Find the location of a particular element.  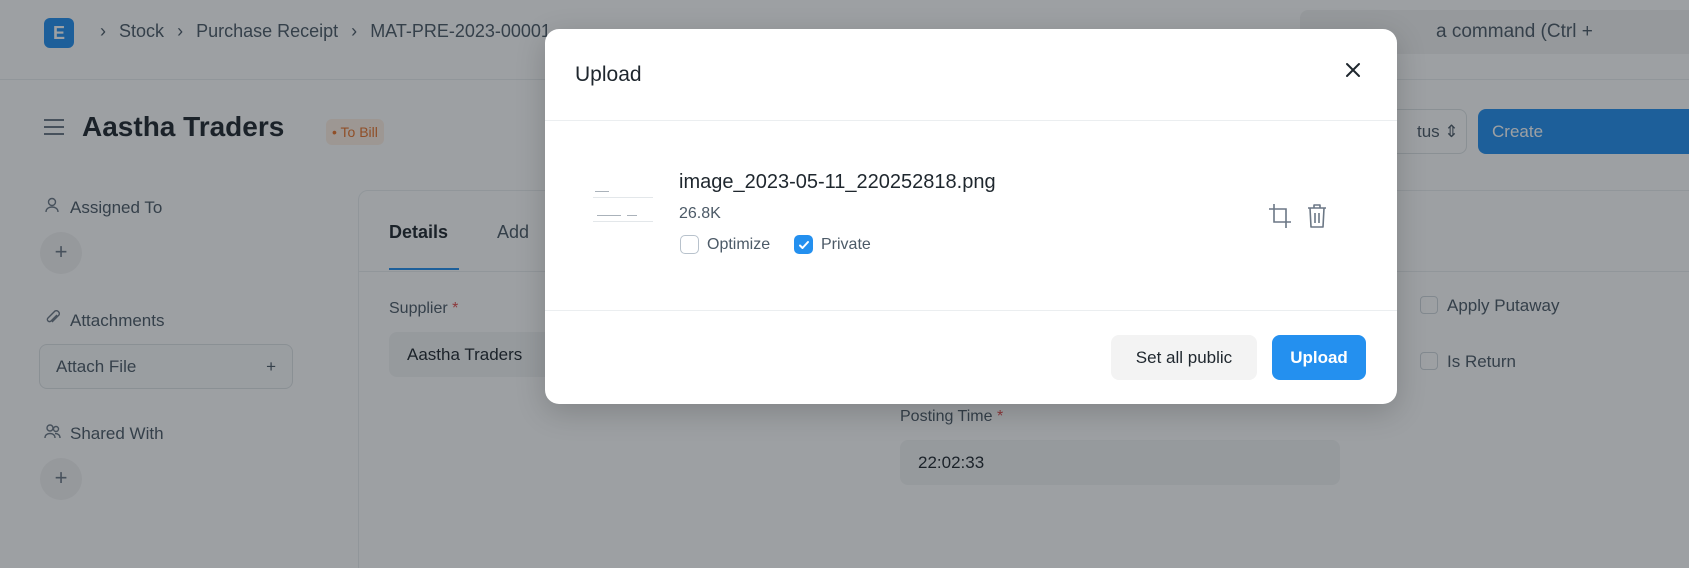

file-thumbnail is located at coordinates (622, 206).